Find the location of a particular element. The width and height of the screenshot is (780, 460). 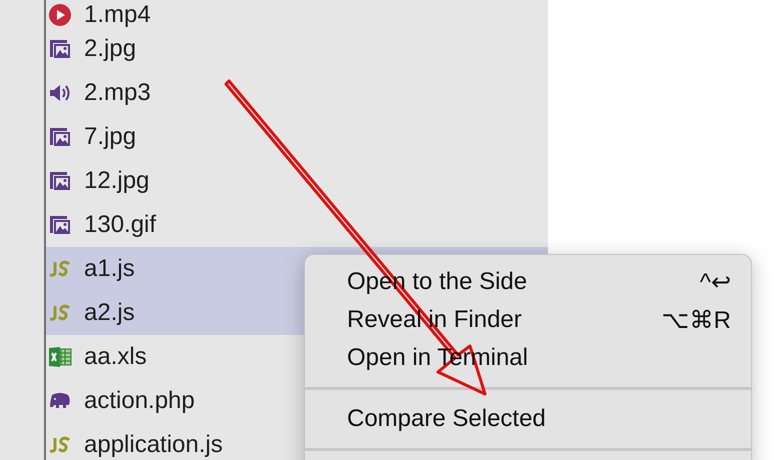

file-row: 12.jpg is located at coordinates (297, 181).